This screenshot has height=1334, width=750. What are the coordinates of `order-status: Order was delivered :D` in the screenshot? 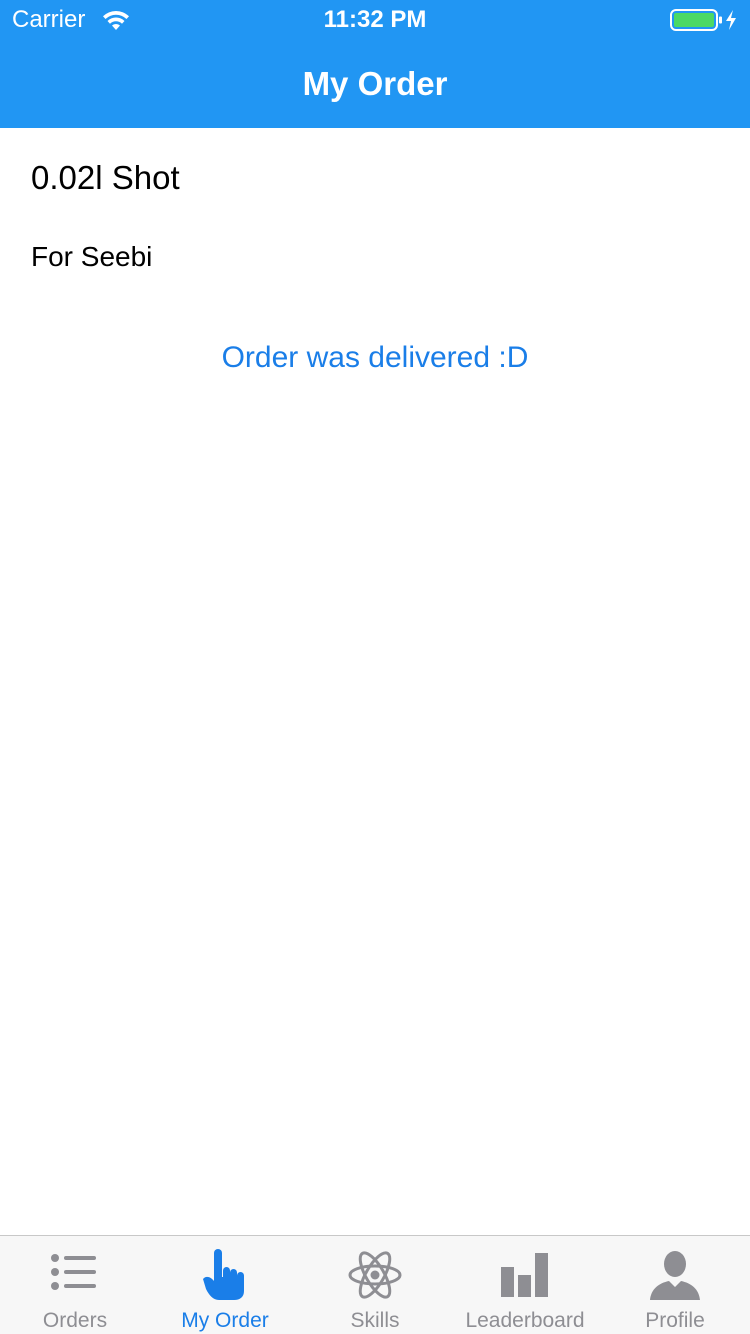 It's located at (375, 357).